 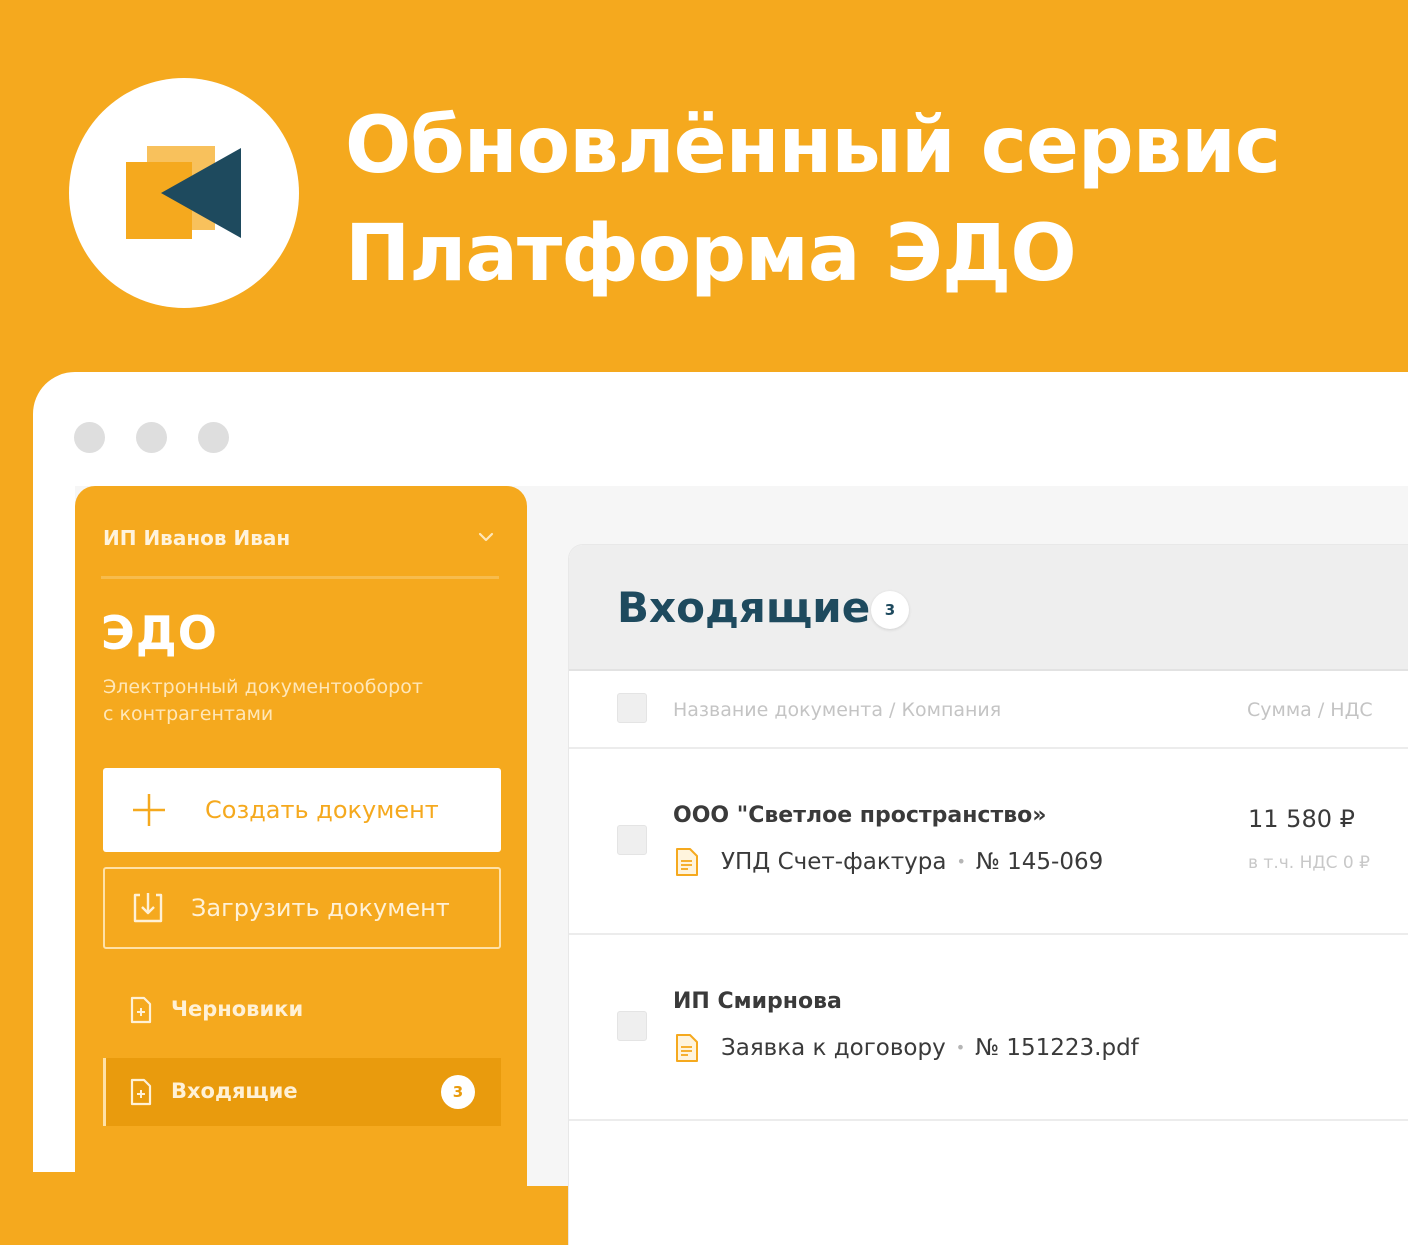 What do you see at coordinates (196, 538) in the screenshot?
I see `organization-name: ИП Иванов Иван` at bounding box center [196, 538].